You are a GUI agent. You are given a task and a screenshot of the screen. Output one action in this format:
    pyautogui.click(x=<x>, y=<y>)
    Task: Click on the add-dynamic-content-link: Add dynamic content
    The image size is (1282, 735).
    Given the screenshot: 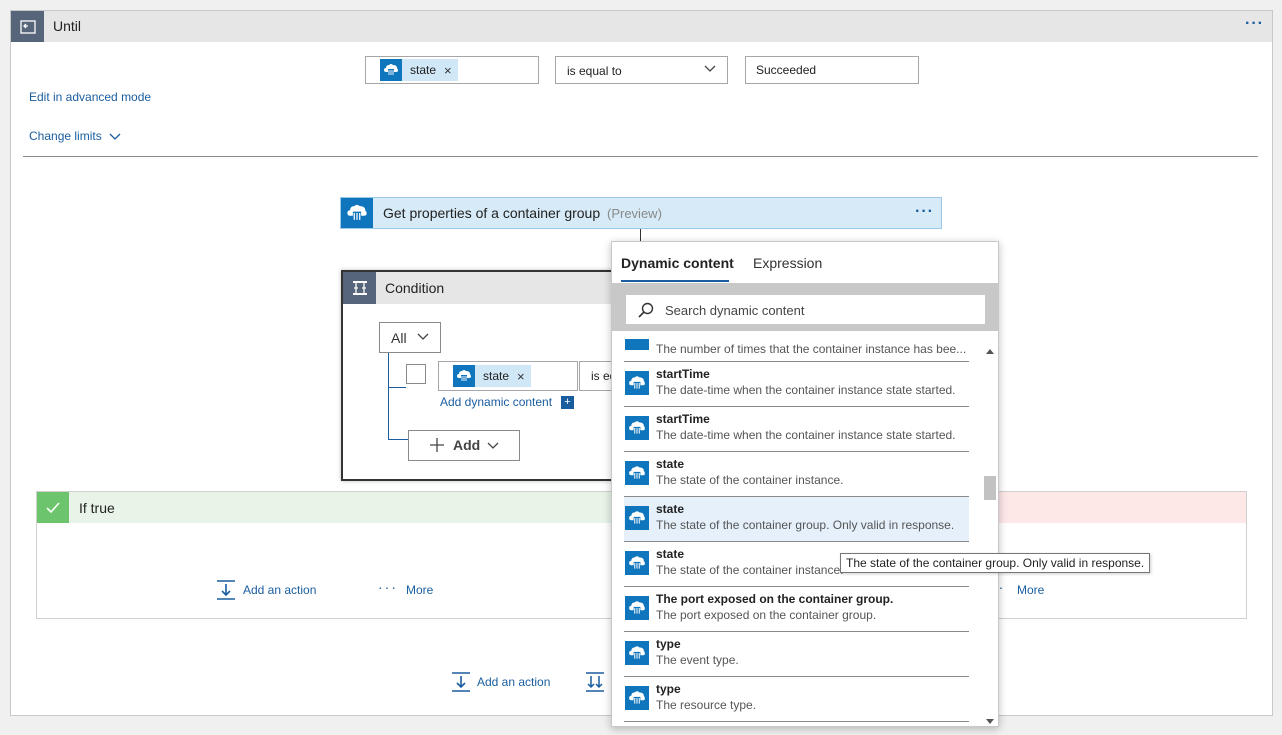 What is the action you would take?
    pyautogui.click(x=496, y=402)
    